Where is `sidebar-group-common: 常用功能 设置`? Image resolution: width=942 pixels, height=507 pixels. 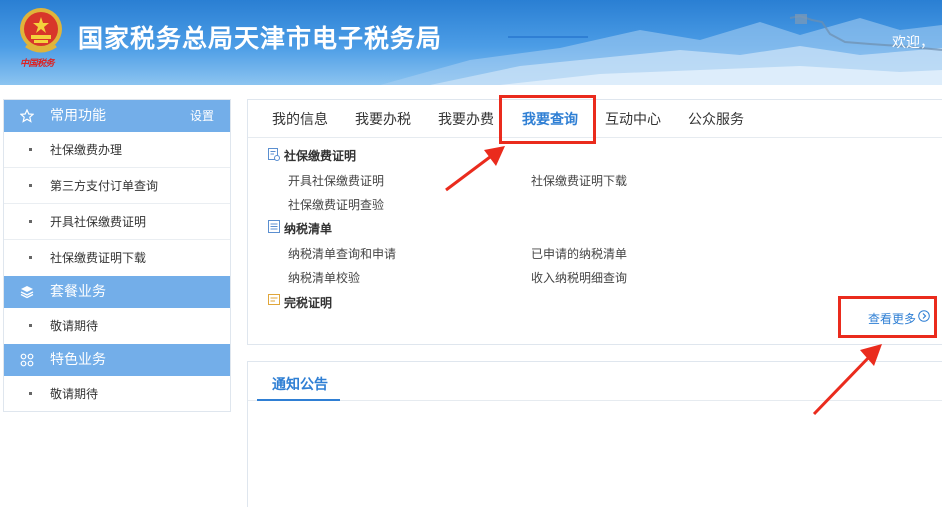 sidebar-group-common: 常用功能 设置 is located at coordinates (117, 116).